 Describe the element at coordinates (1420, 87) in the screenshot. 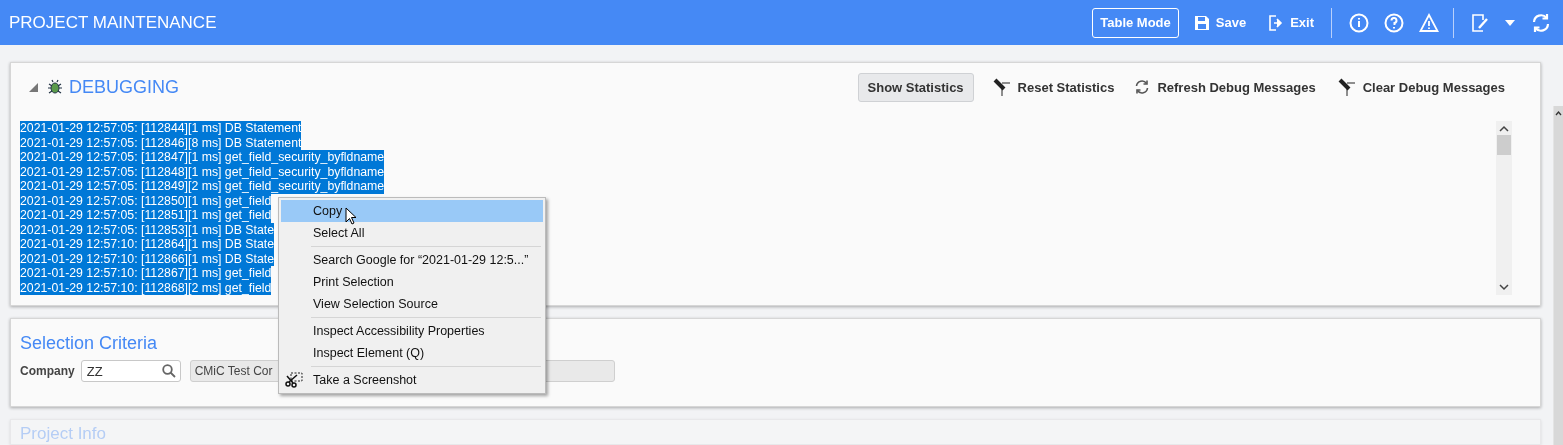

I see `debug-action-button: Clear Debug Messages` at that location.